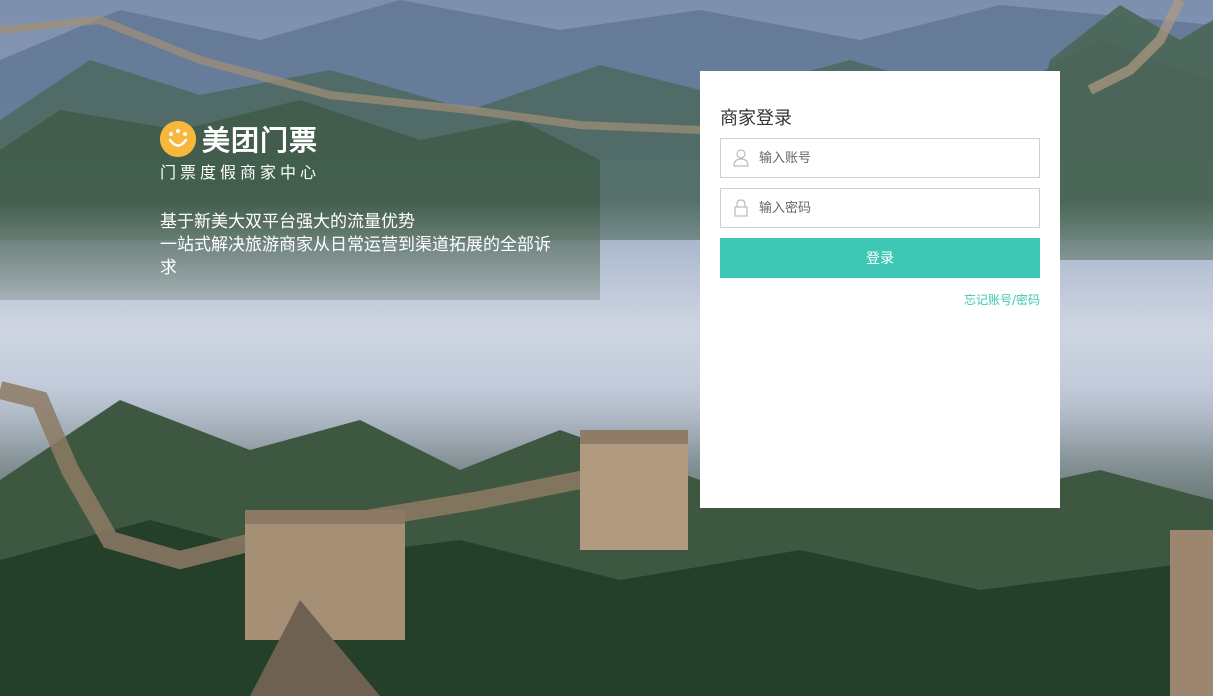 The image size is (1213, 696). What do you see at coordinates (880, 258) in the screenshot?
I see `login-button: 登录` at bounding box center [880, 258].